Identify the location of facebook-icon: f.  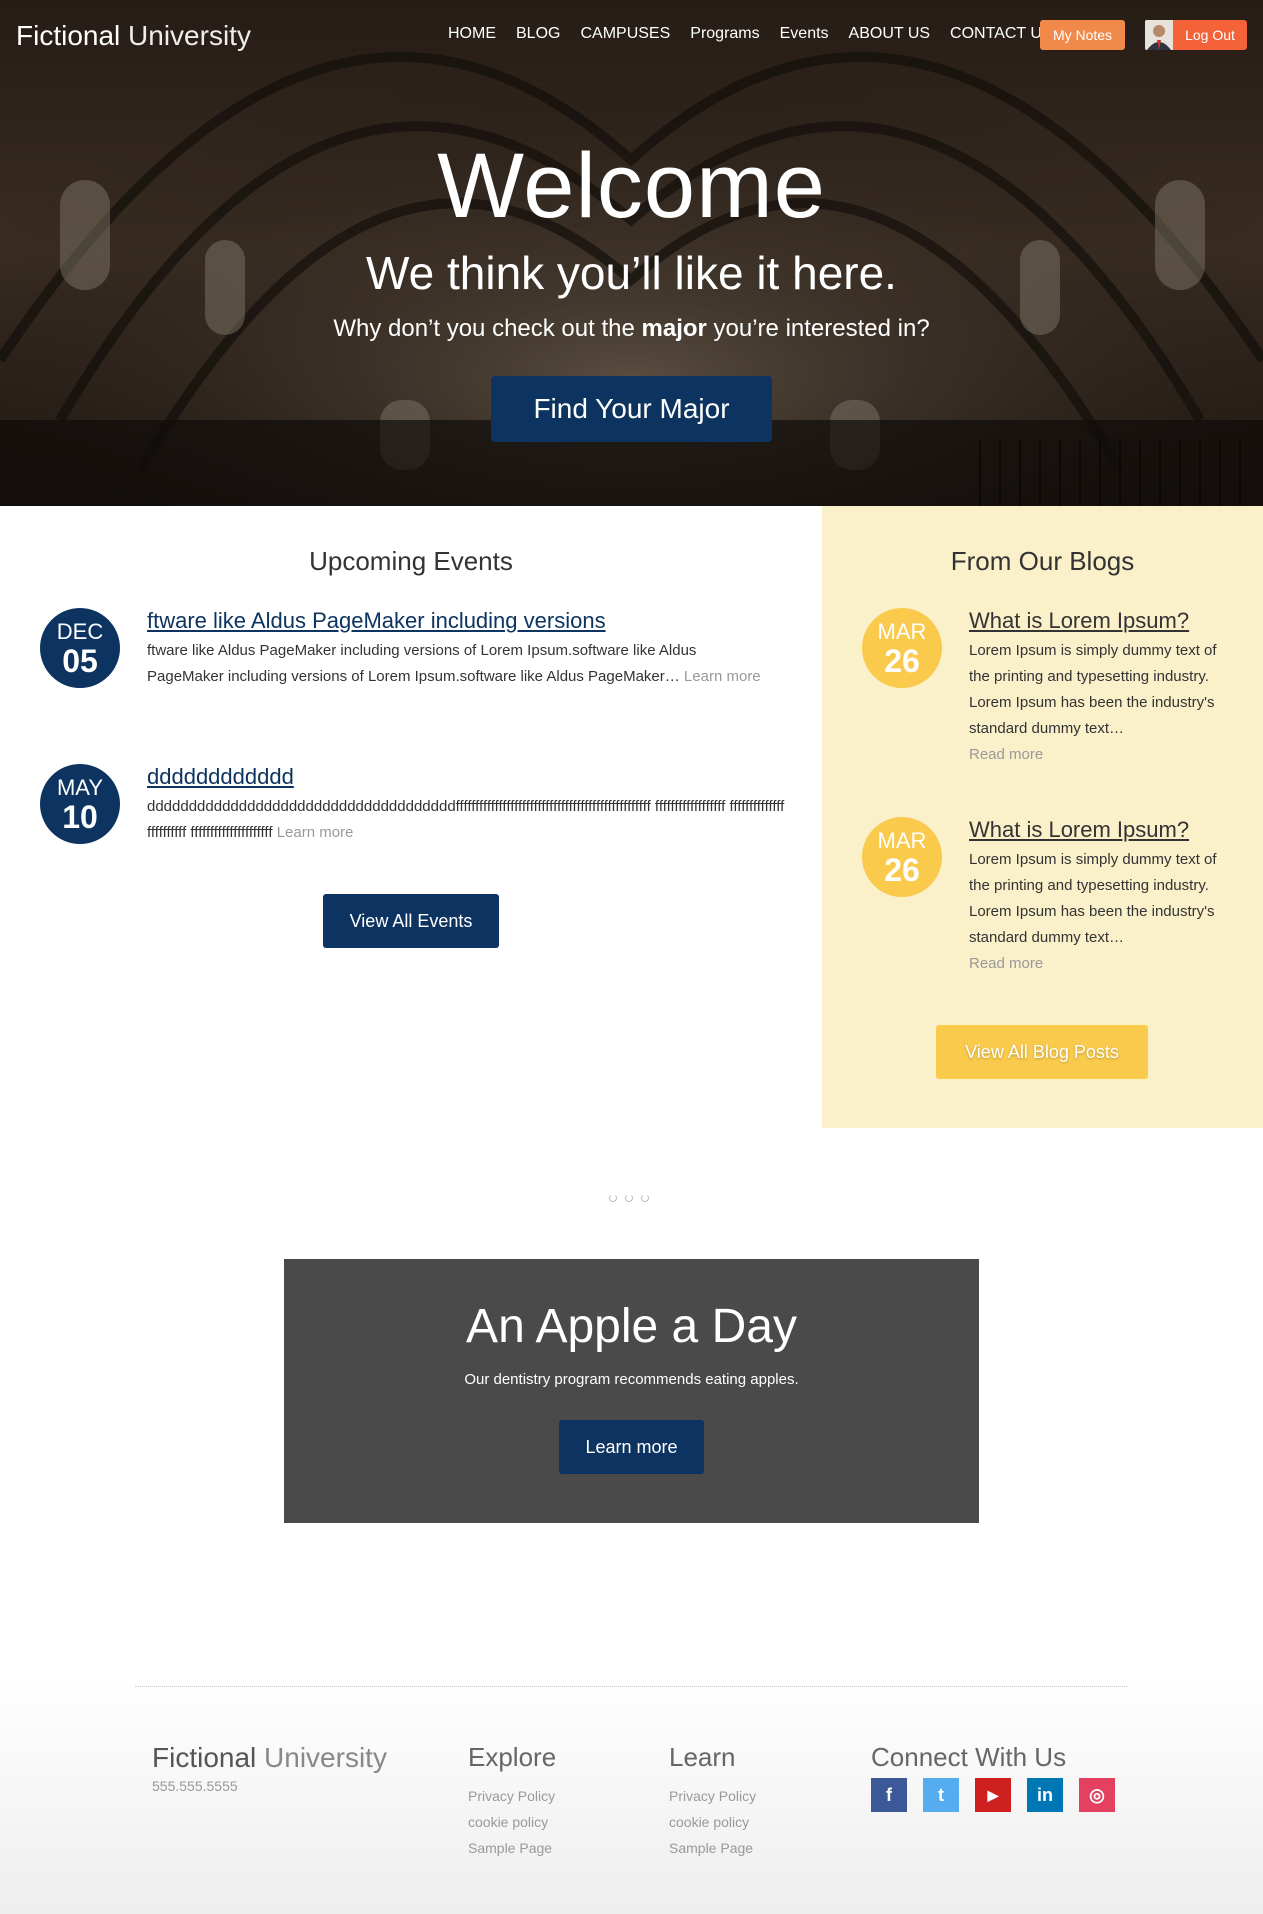
(889, 1795).